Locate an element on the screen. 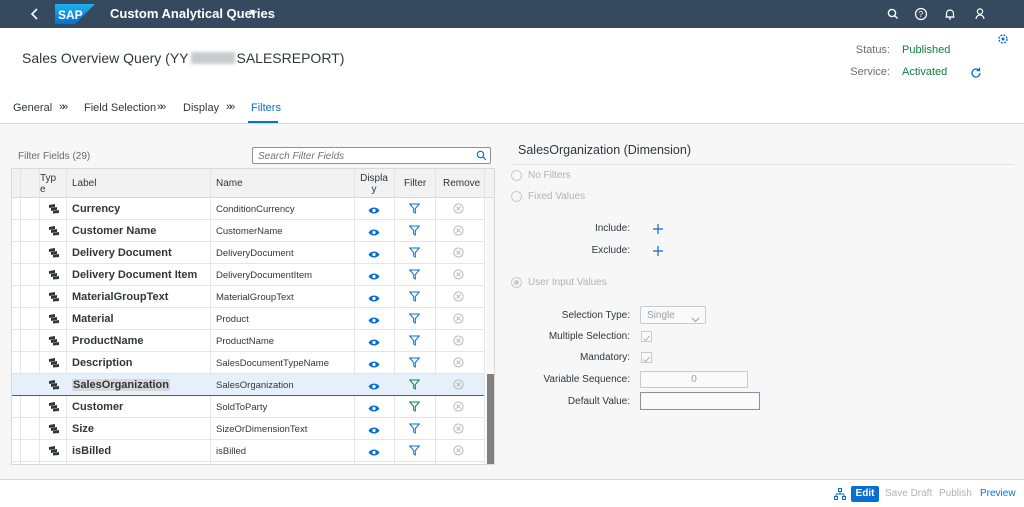  row-label: Size is located at coordinates (83, 429).